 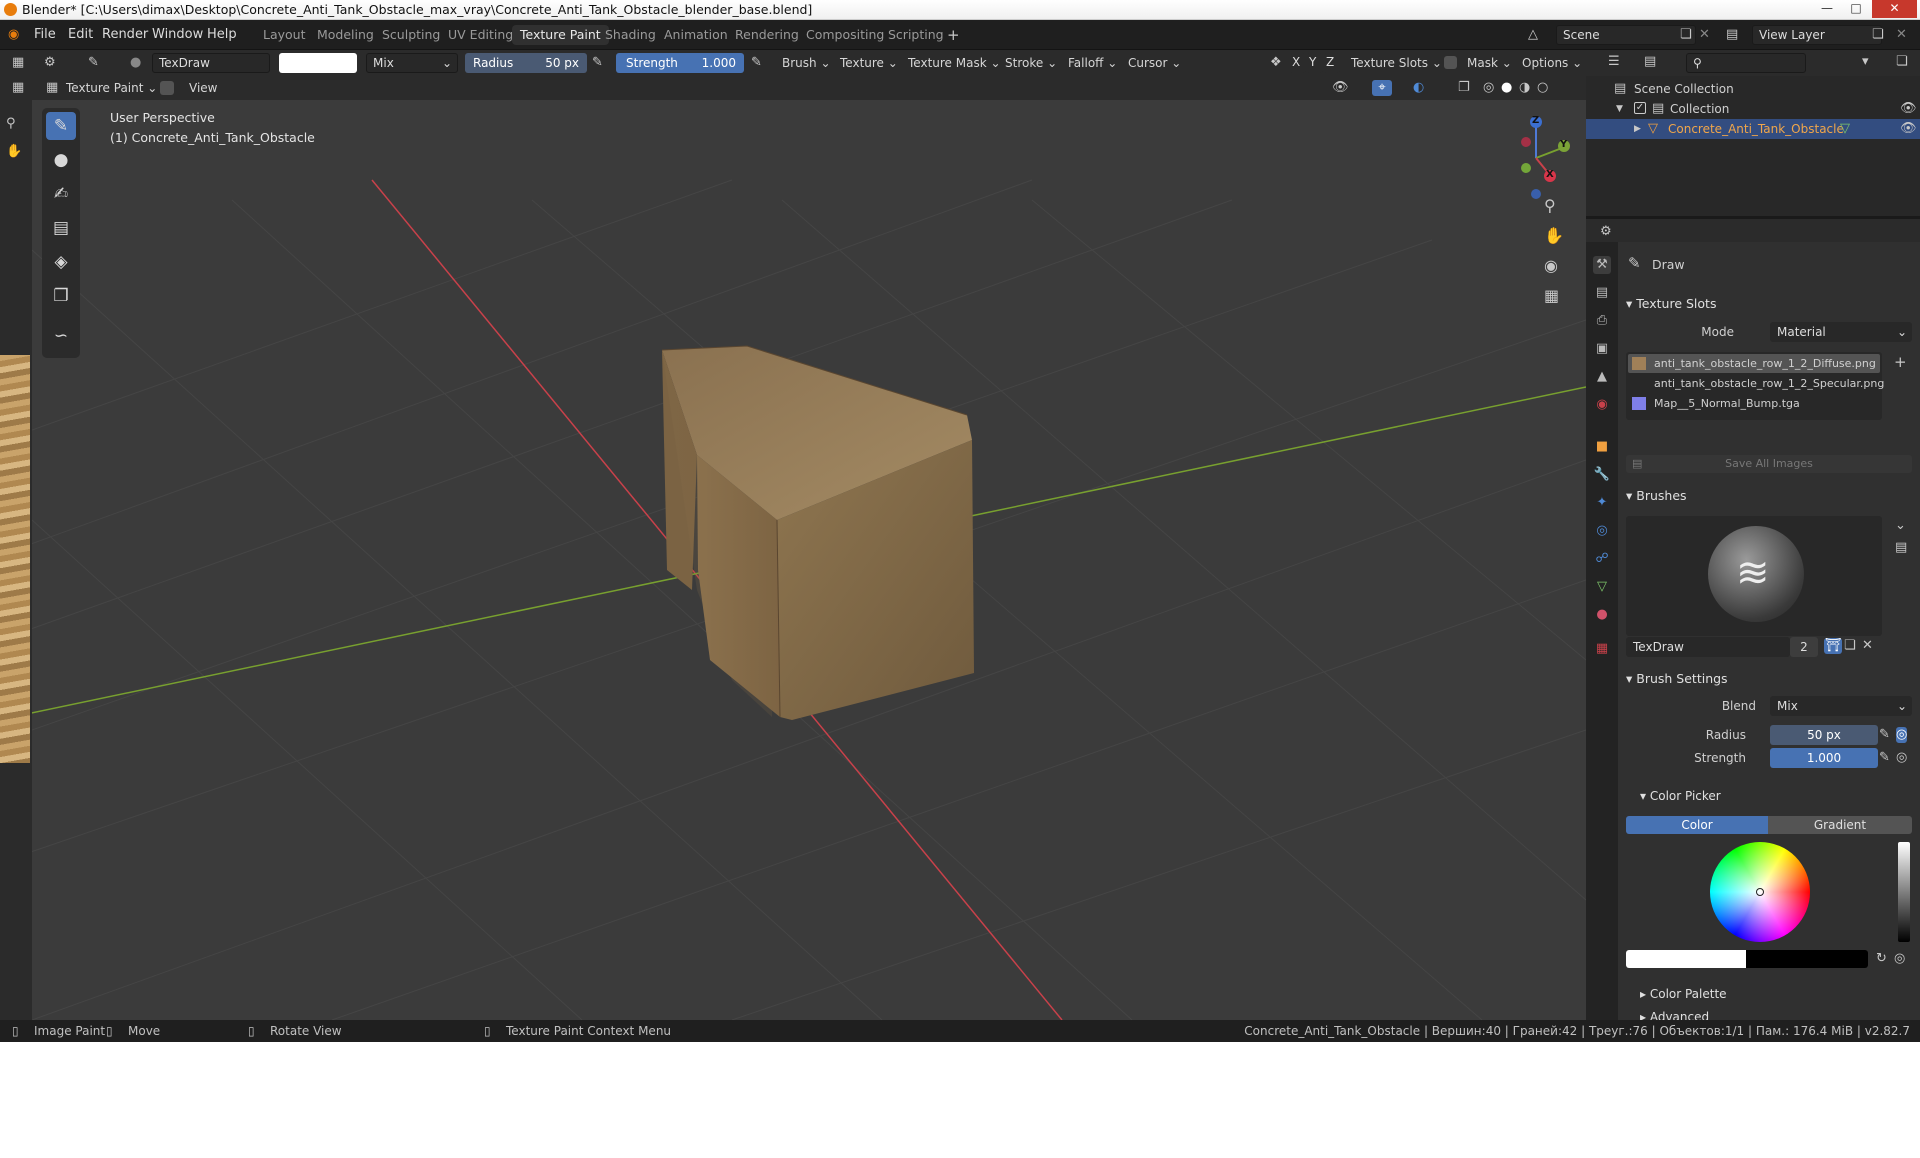 I want to click on menu-edit: Edit, so click(x=80, y=34).